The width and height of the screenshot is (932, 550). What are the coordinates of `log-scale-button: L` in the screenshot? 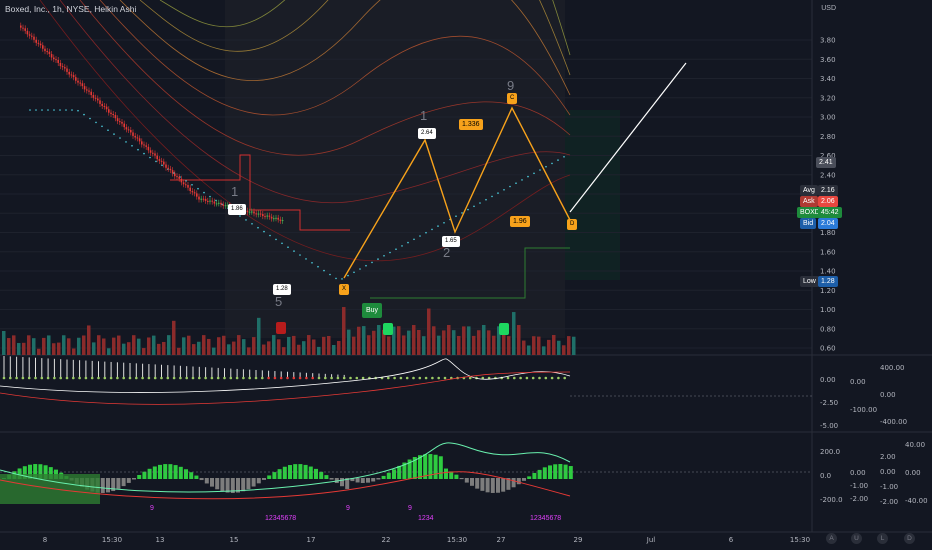 It's located at (882, 538).